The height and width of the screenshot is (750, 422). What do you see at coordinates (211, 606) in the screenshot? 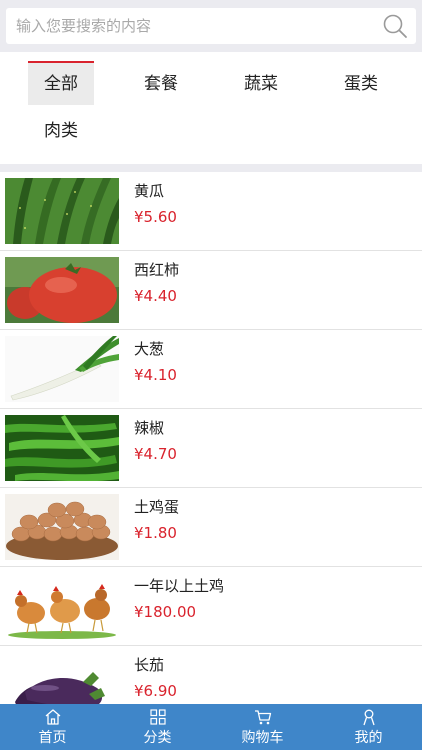
I see `product-item: 一年以上土鸡 ¥180.00` at bounding box center [211, 606].